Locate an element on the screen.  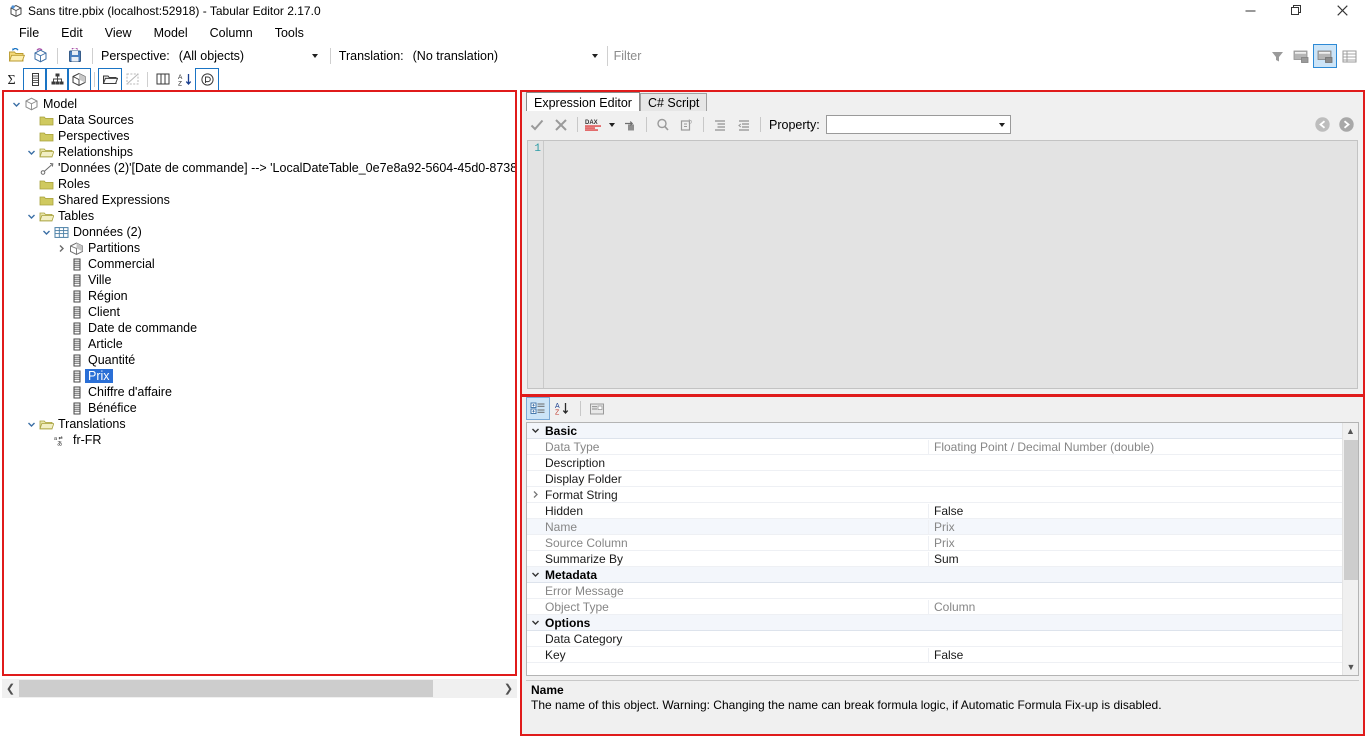
filter-input: Filter is located at coordinates (935, 56).